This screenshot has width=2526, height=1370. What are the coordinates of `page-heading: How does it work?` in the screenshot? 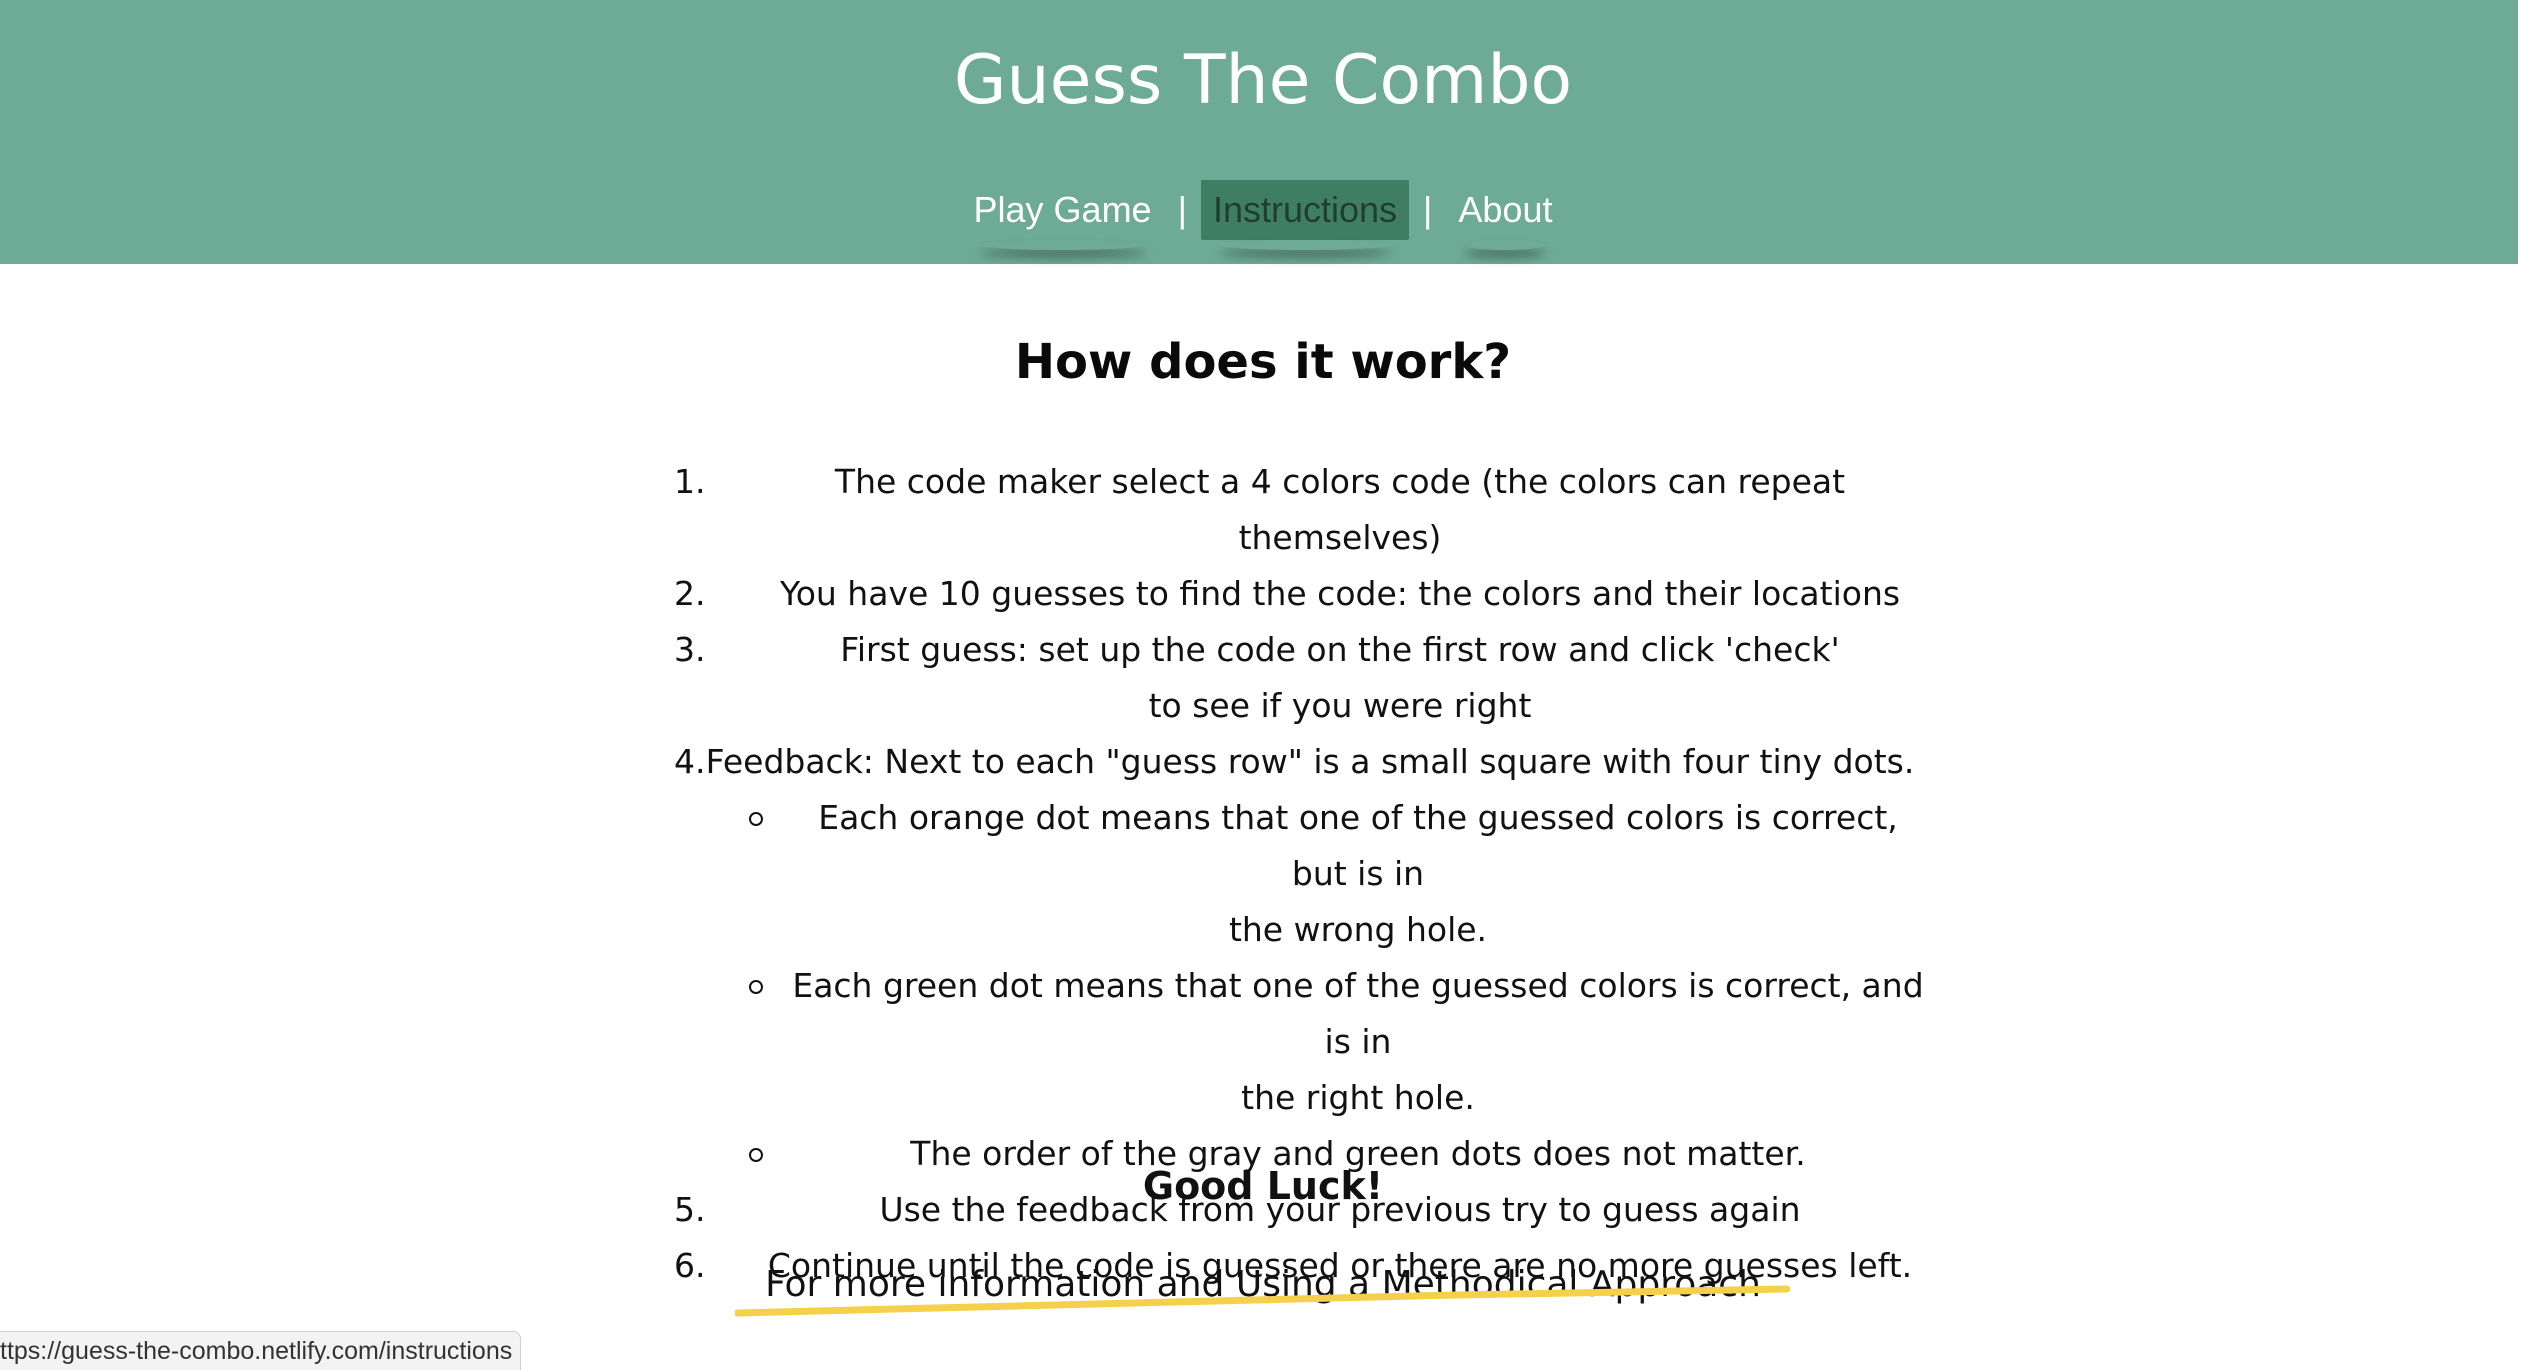 It's located at (1263, 362).